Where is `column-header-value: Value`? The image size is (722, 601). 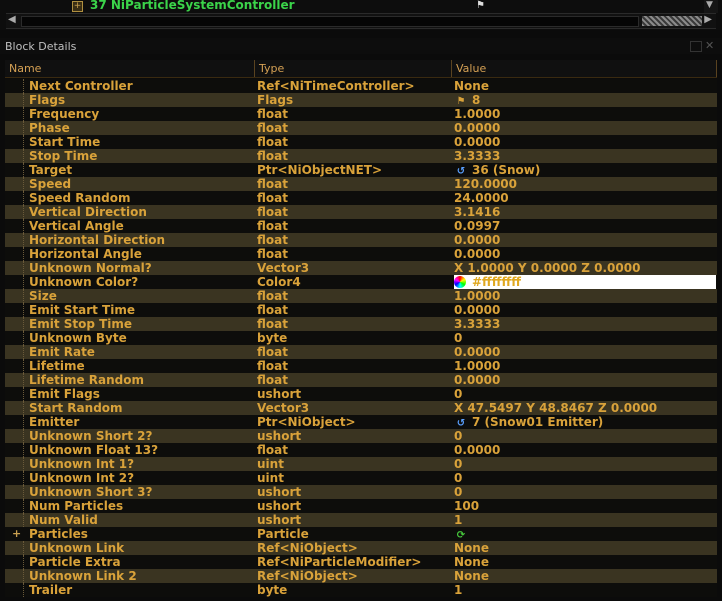 column-header-value: Value is located at coordinates (584, 68).